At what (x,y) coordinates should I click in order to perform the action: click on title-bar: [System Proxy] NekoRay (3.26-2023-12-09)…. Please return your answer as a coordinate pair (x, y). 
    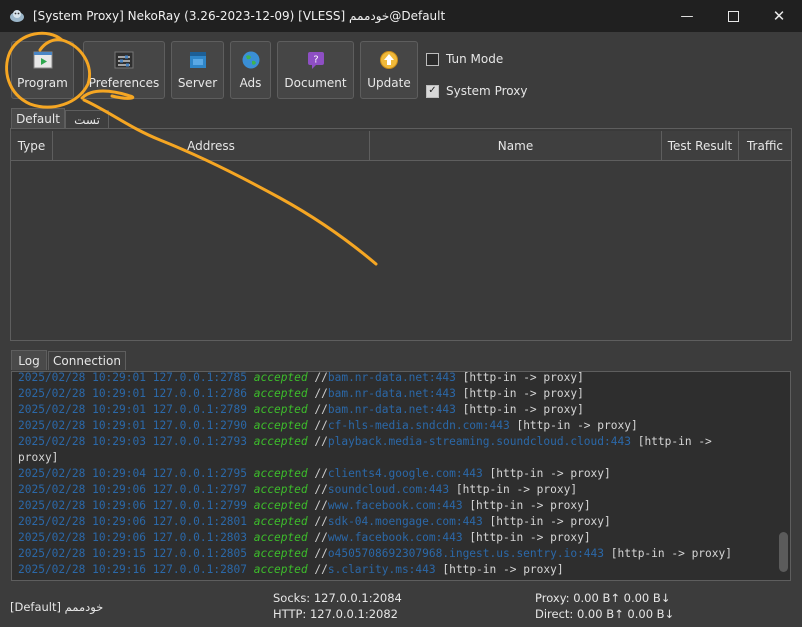
    Looking at the image, I should click on (401, 16).